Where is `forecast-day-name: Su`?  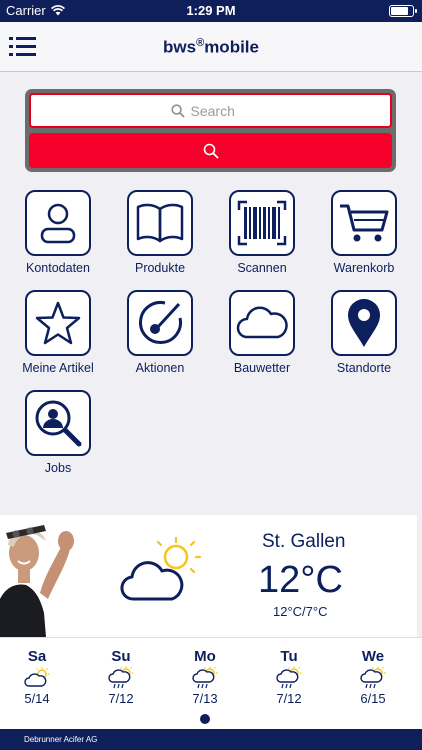 forecast-day-name: Su is located at coordinates (121, 656).